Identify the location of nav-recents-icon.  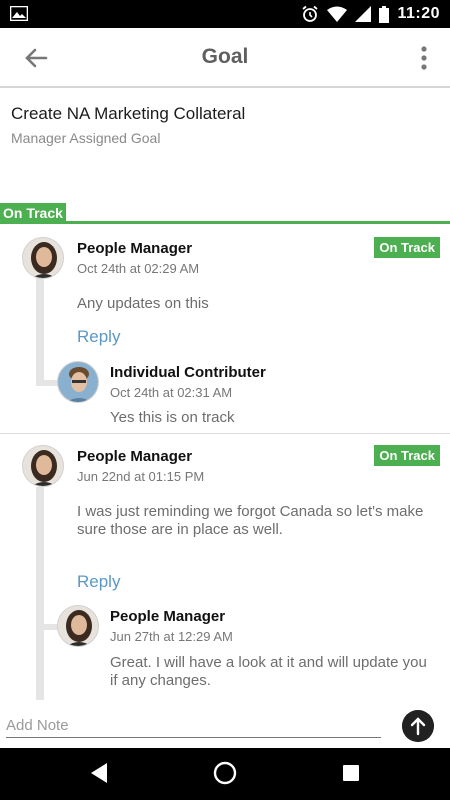
(351, 773).